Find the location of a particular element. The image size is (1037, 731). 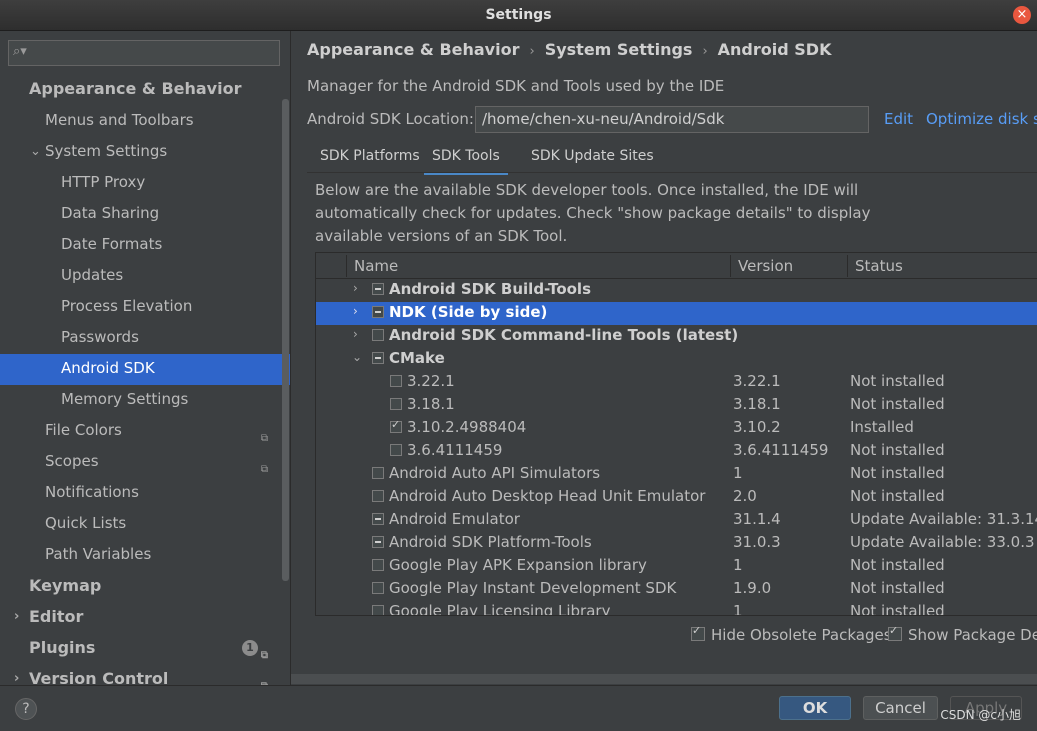

sidebar-item-label: Editor is located at coordinates (56, 616).